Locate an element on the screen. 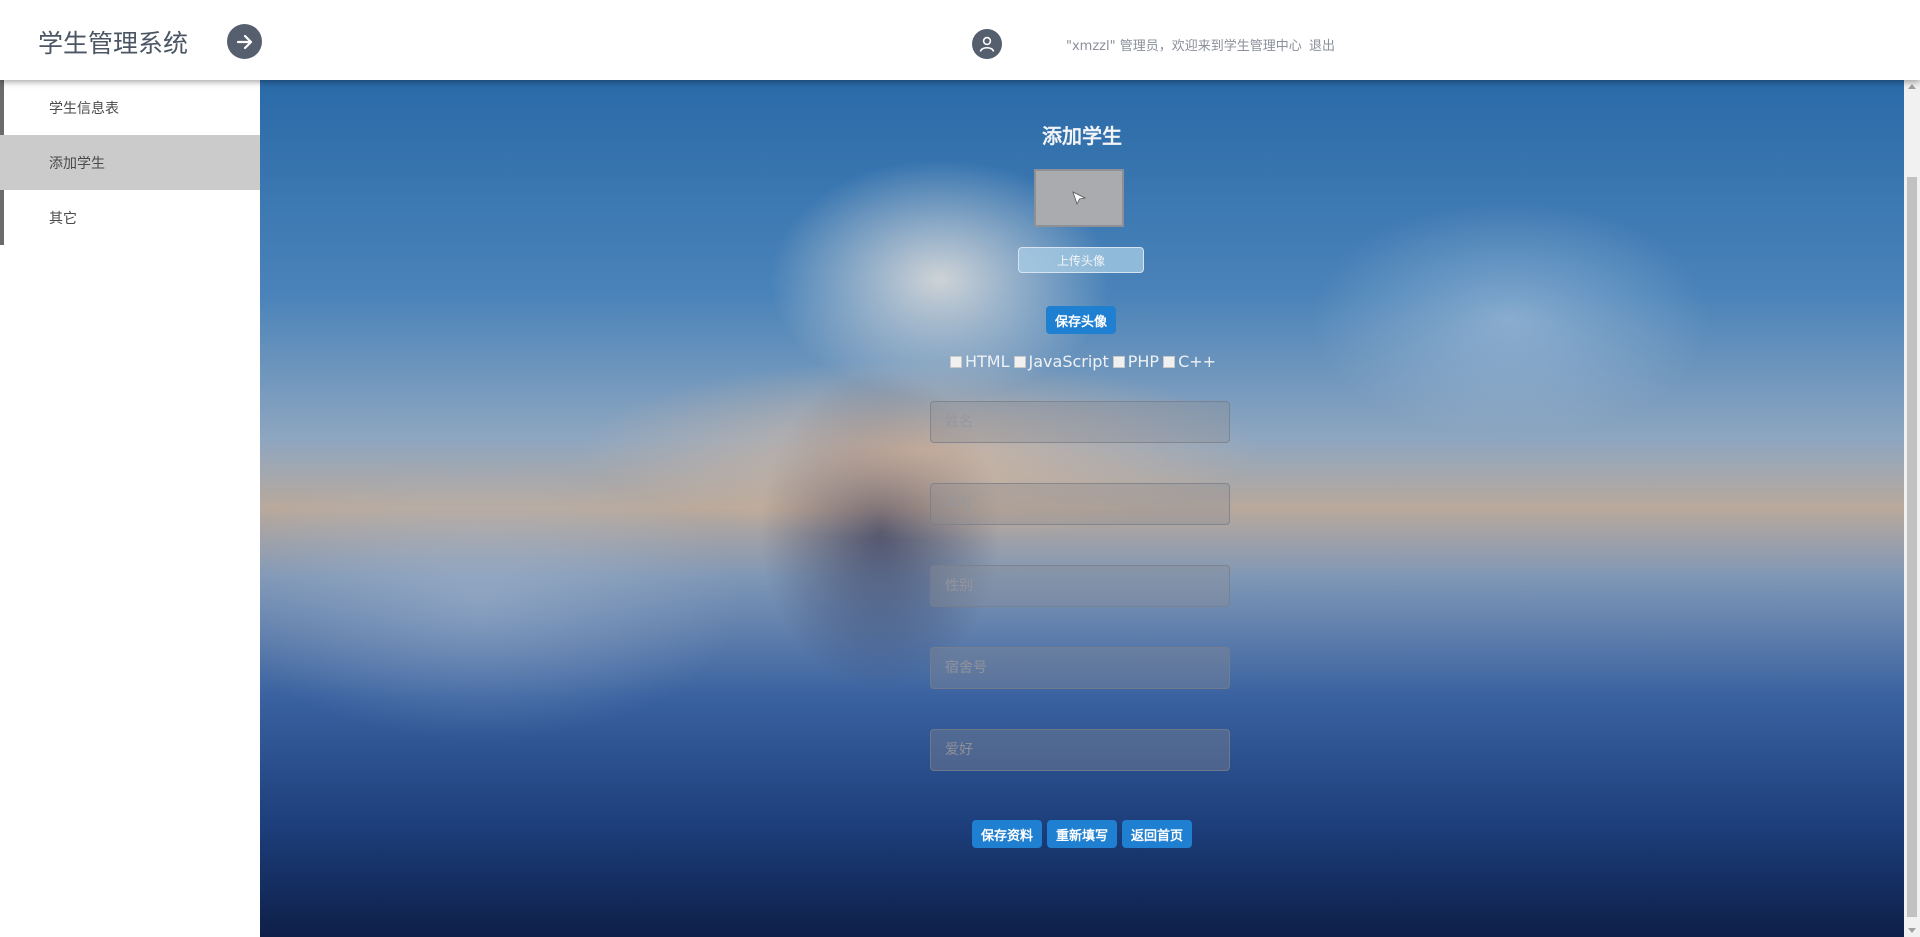 Image resolution: width=1920 pixels, height=937 pixels. checkbox-cpp is located at coordinates (1169, 361).